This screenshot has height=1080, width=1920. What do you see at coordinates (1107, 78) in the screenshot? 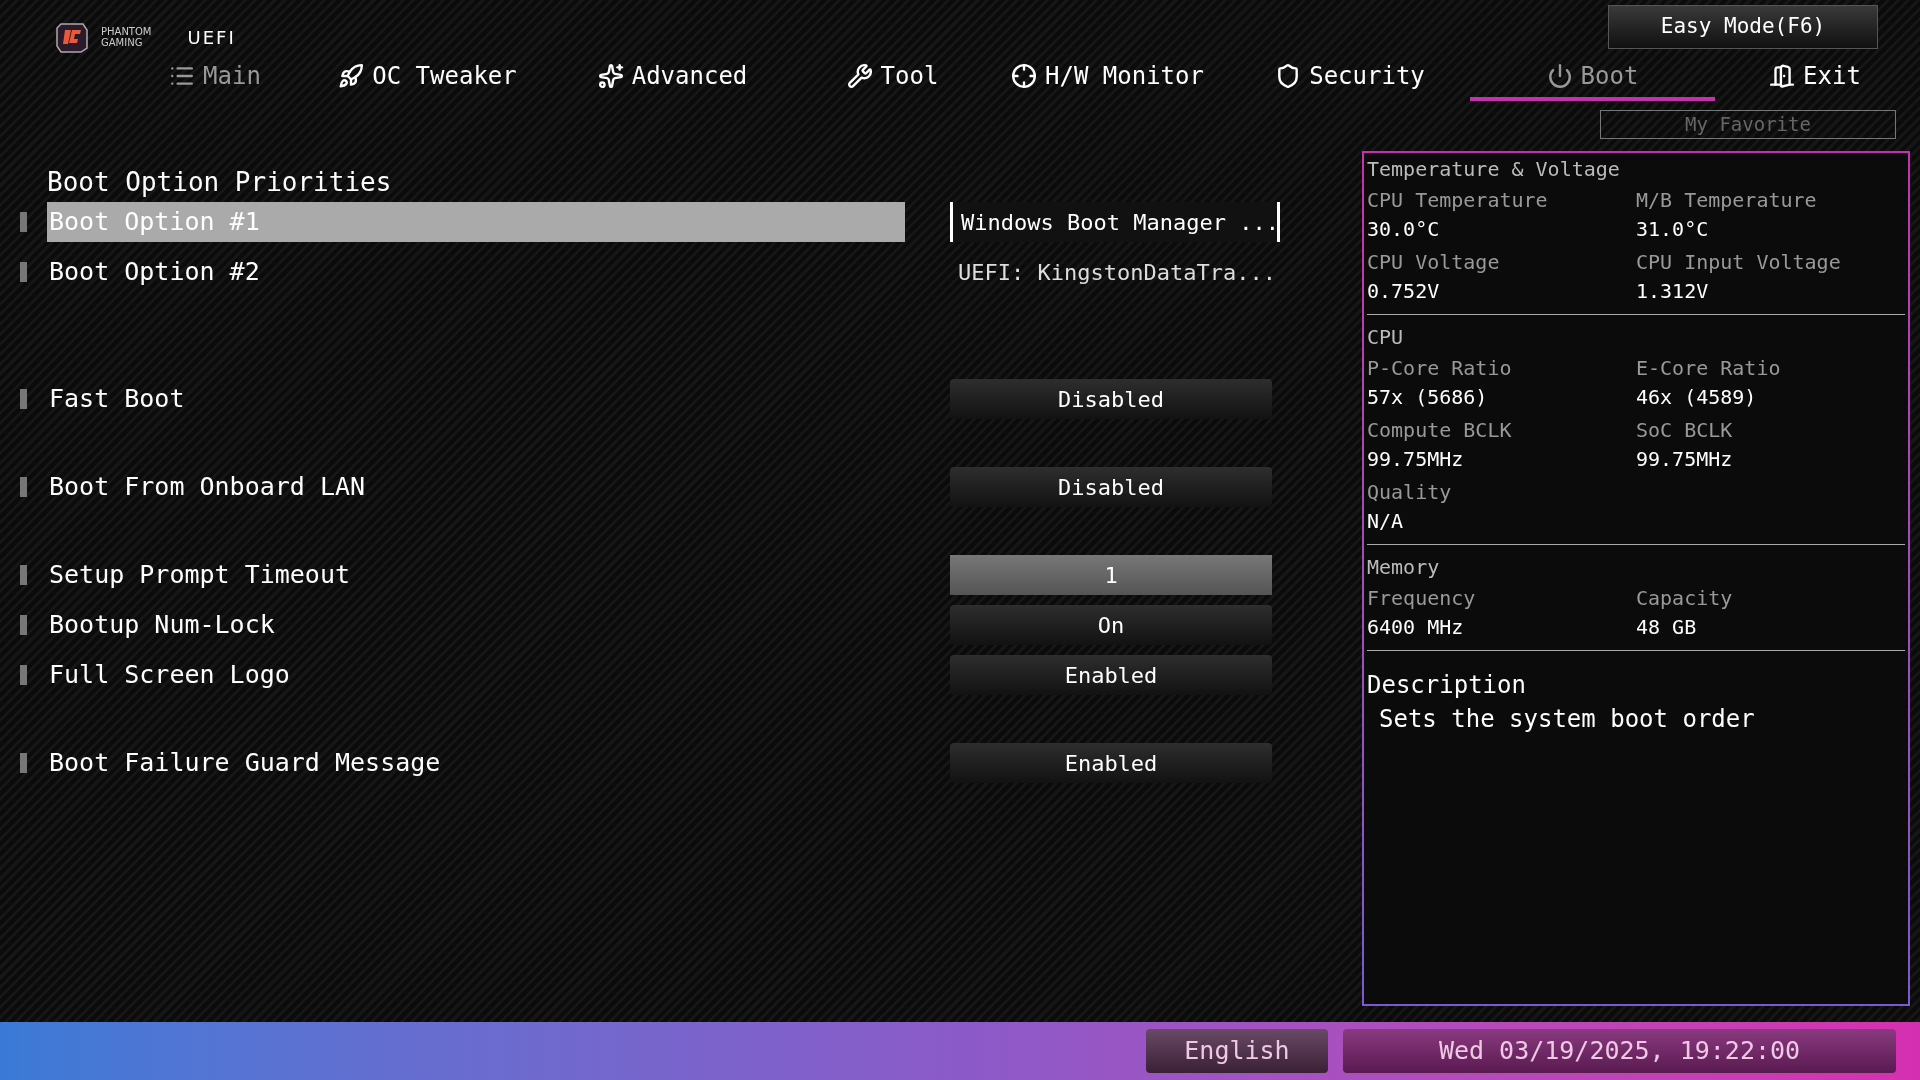
I see `menu-tab: H/W Monitor` at bounding box center [1107, 78].